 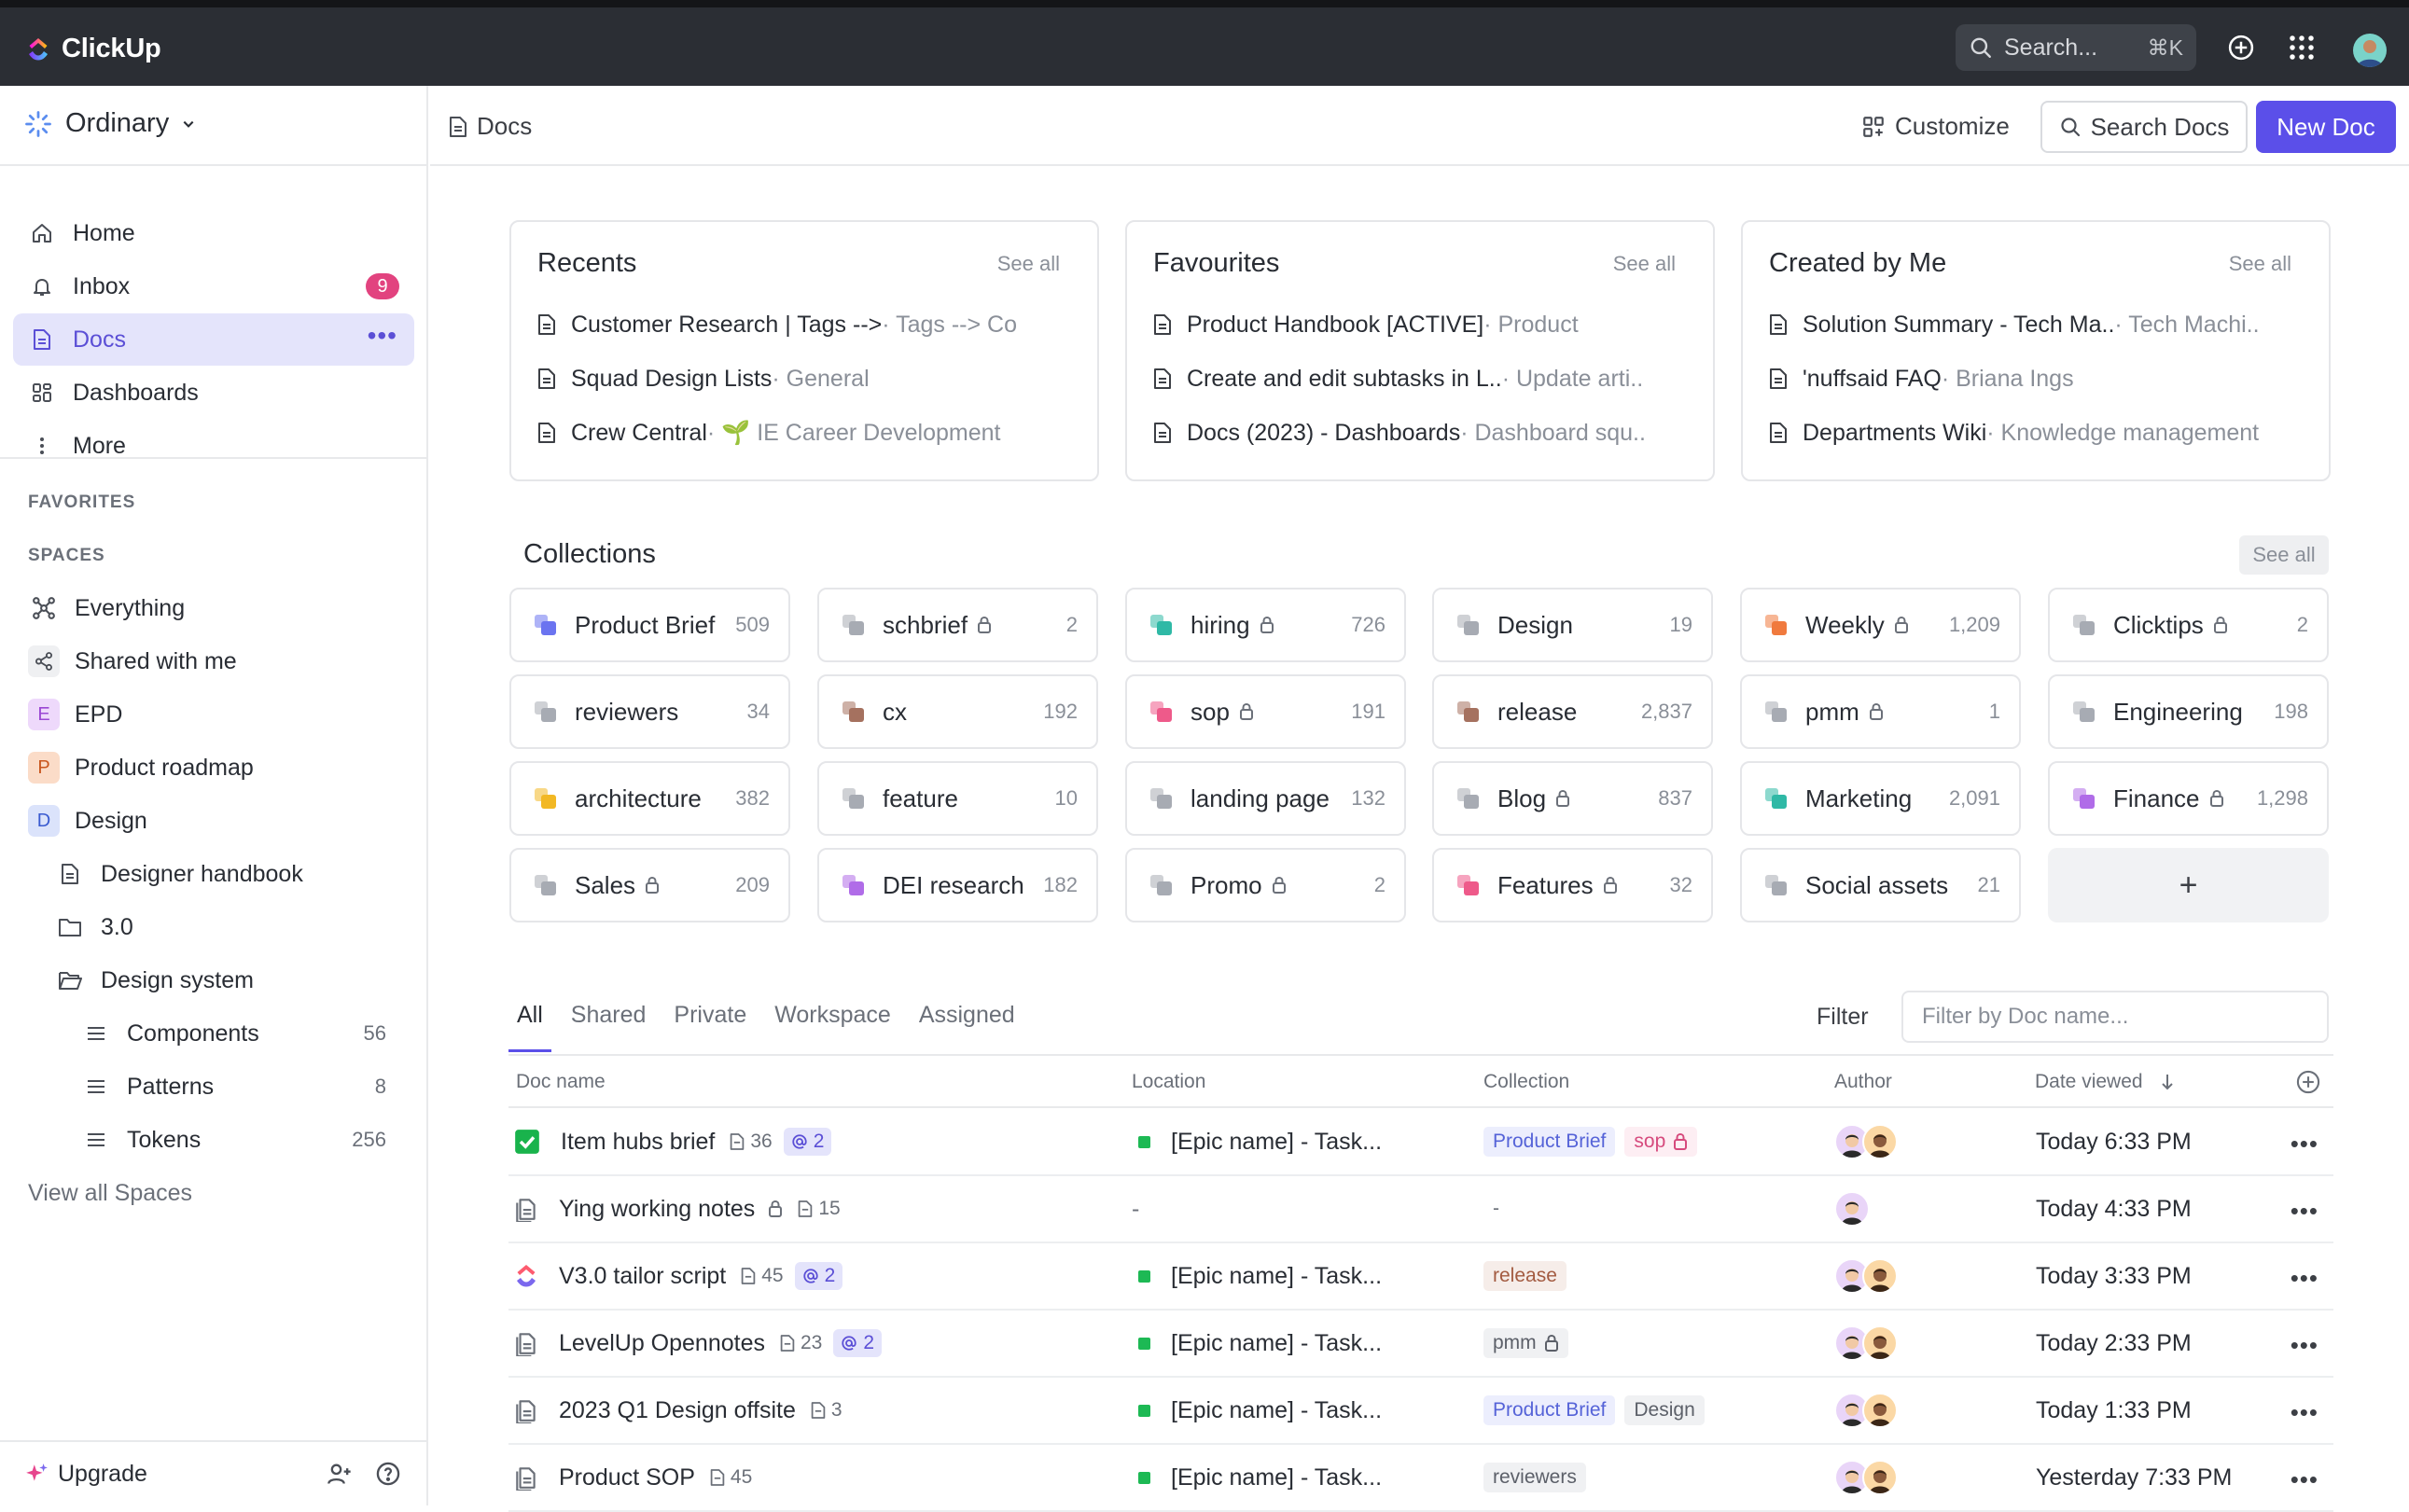 I want to click on collection-chip: Design 19, so click(x=1572, y=625).